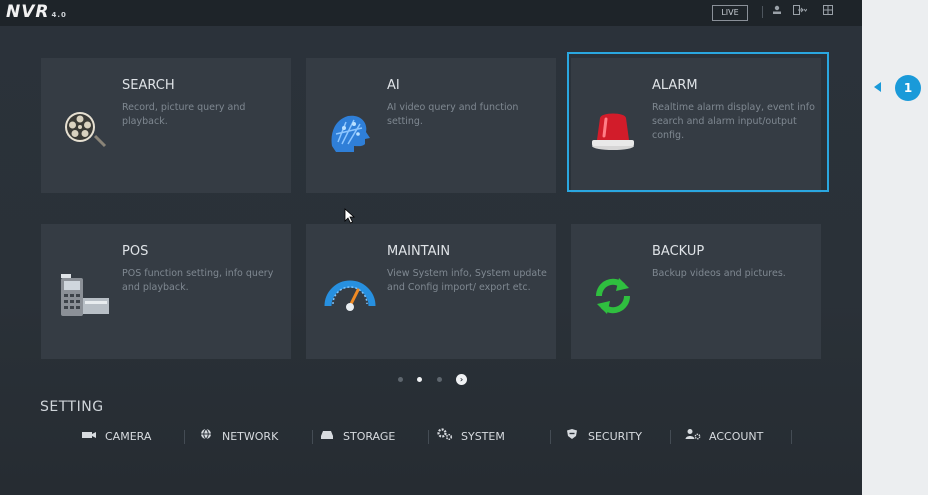 This screenshot has width=928, height=495. What do you see at coordinates (828, 12) in the screenshot?
I see `grid-icon` at bounding box center [828, 12].